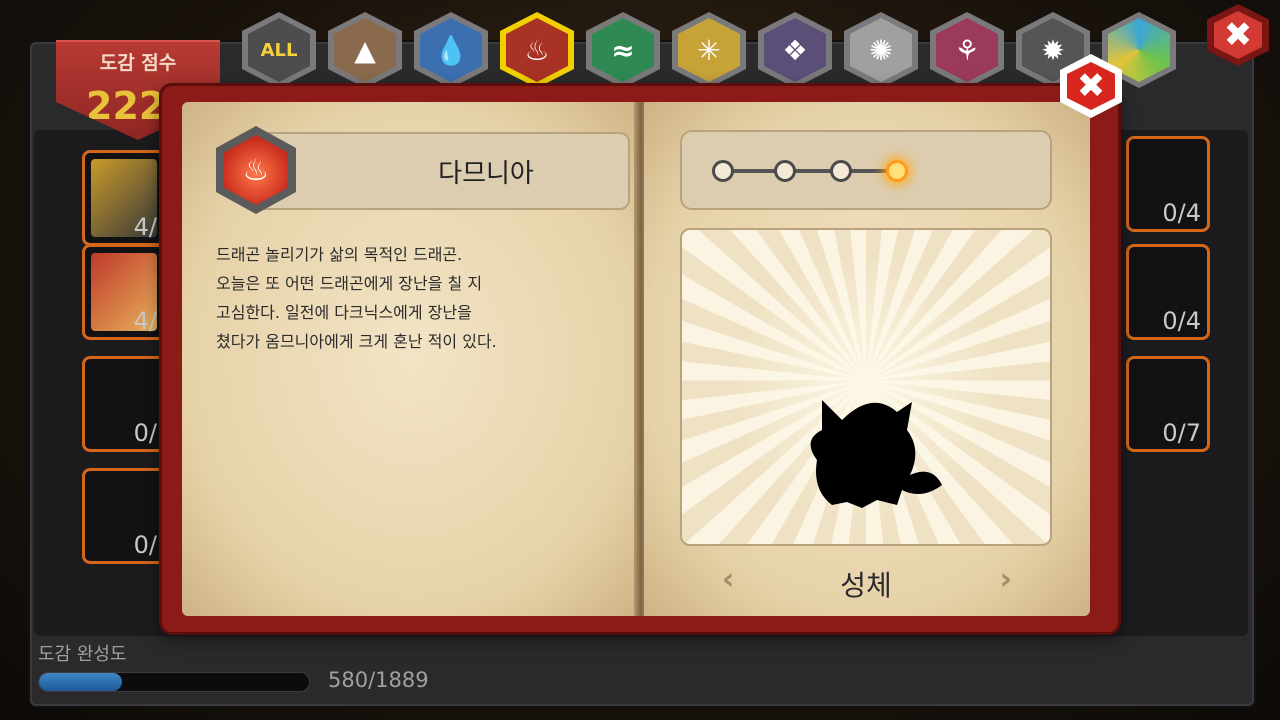 The height and width of the screenshot is (720, 1280). Describe the element at coordinates (881, 50) in the screenshot. I see `metal-element-icon: ✺` at that location.